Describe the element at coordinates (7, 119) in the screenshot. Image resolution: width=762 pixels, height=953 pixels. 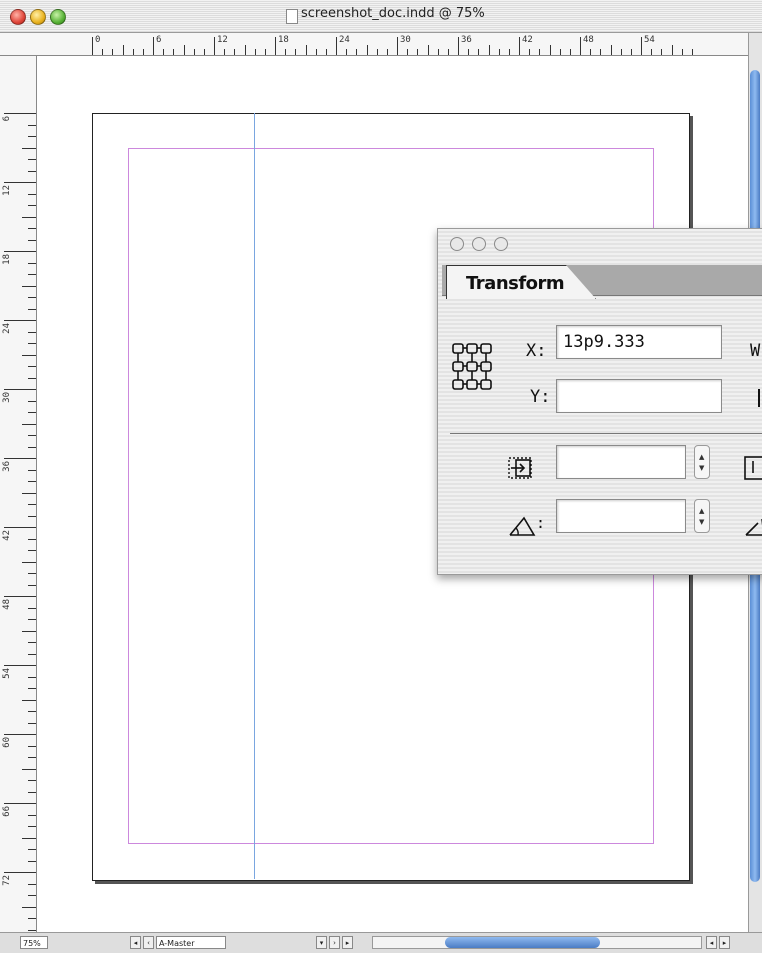
I see `ruler-v-label: 6` at that location.